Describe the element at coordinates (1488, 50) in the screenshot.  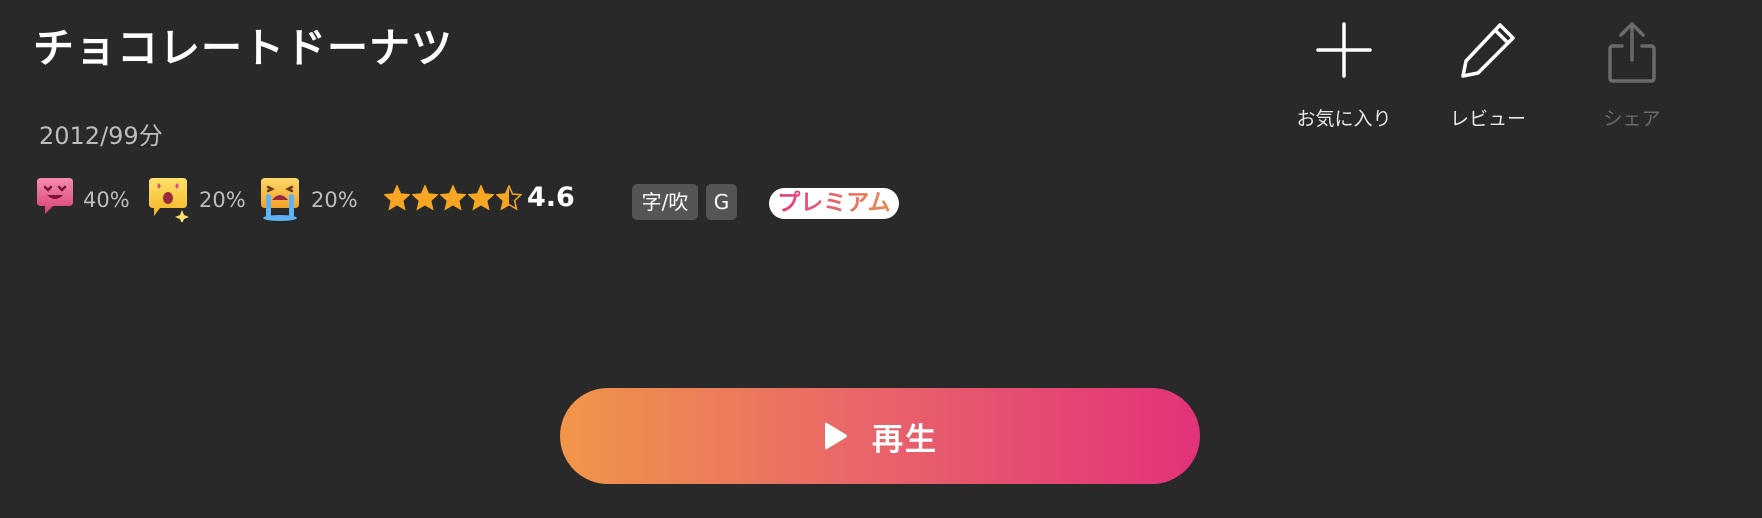
I see `pencil-icon` at that location.